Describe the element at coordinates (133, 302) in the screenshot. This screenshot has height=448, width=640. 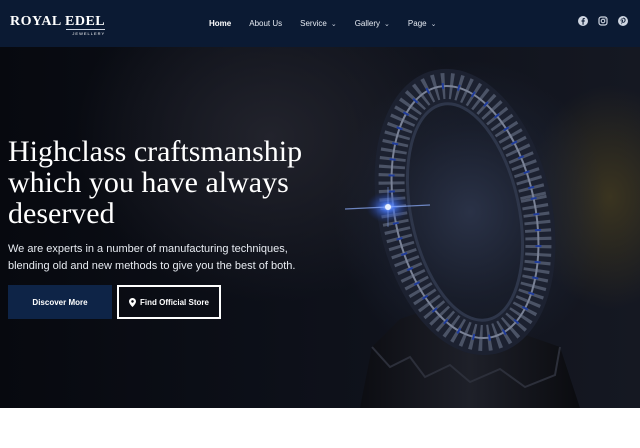
I see `map-pin-icon` at that location.